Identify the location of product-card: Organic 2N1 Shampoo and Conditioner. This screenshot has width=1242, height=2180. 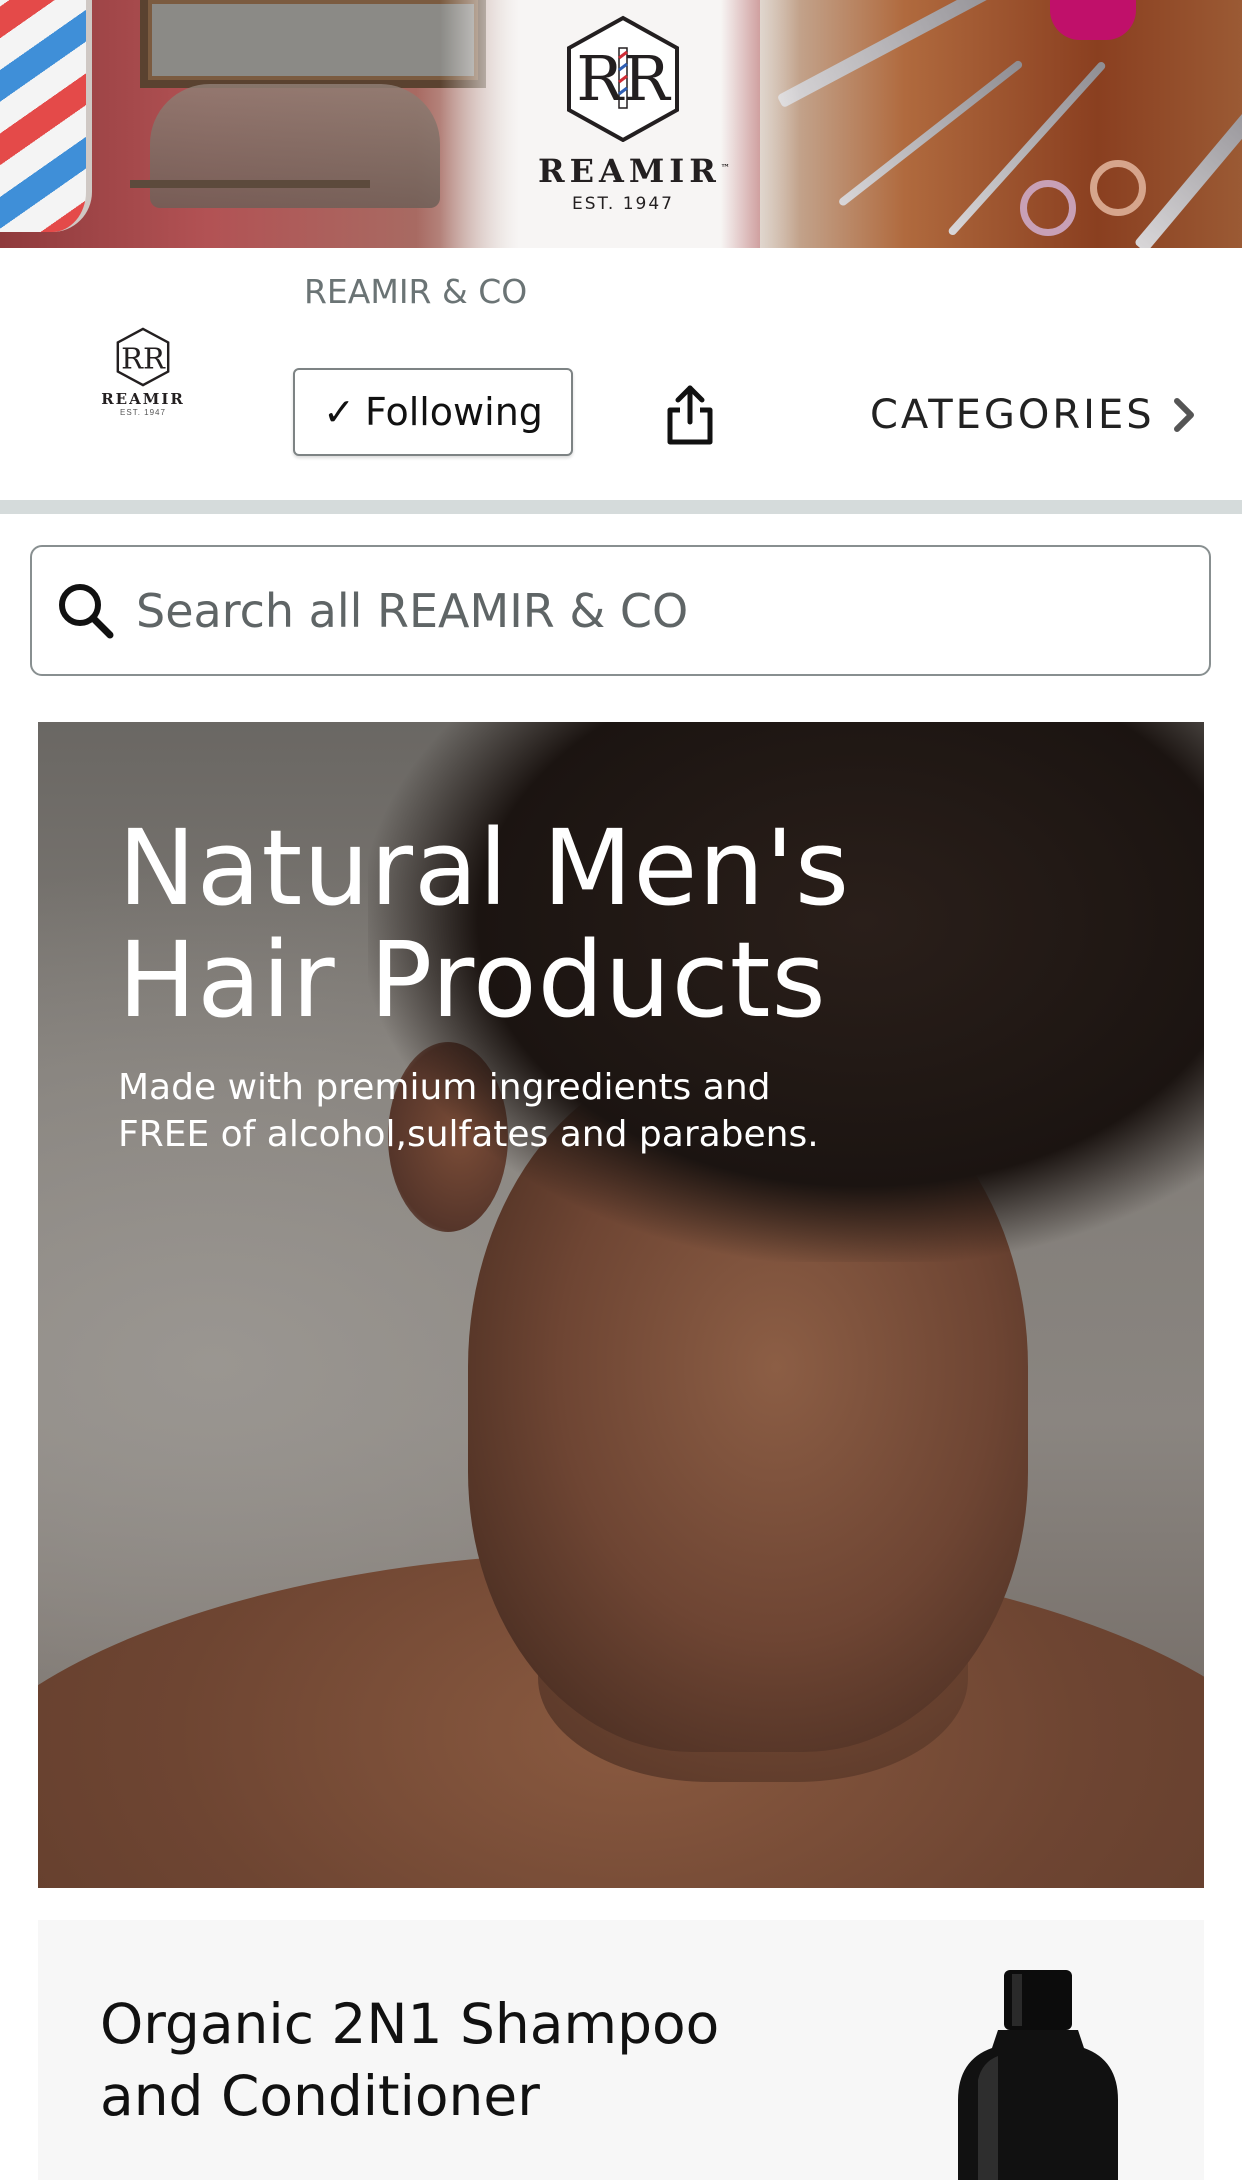
(621, 2050).